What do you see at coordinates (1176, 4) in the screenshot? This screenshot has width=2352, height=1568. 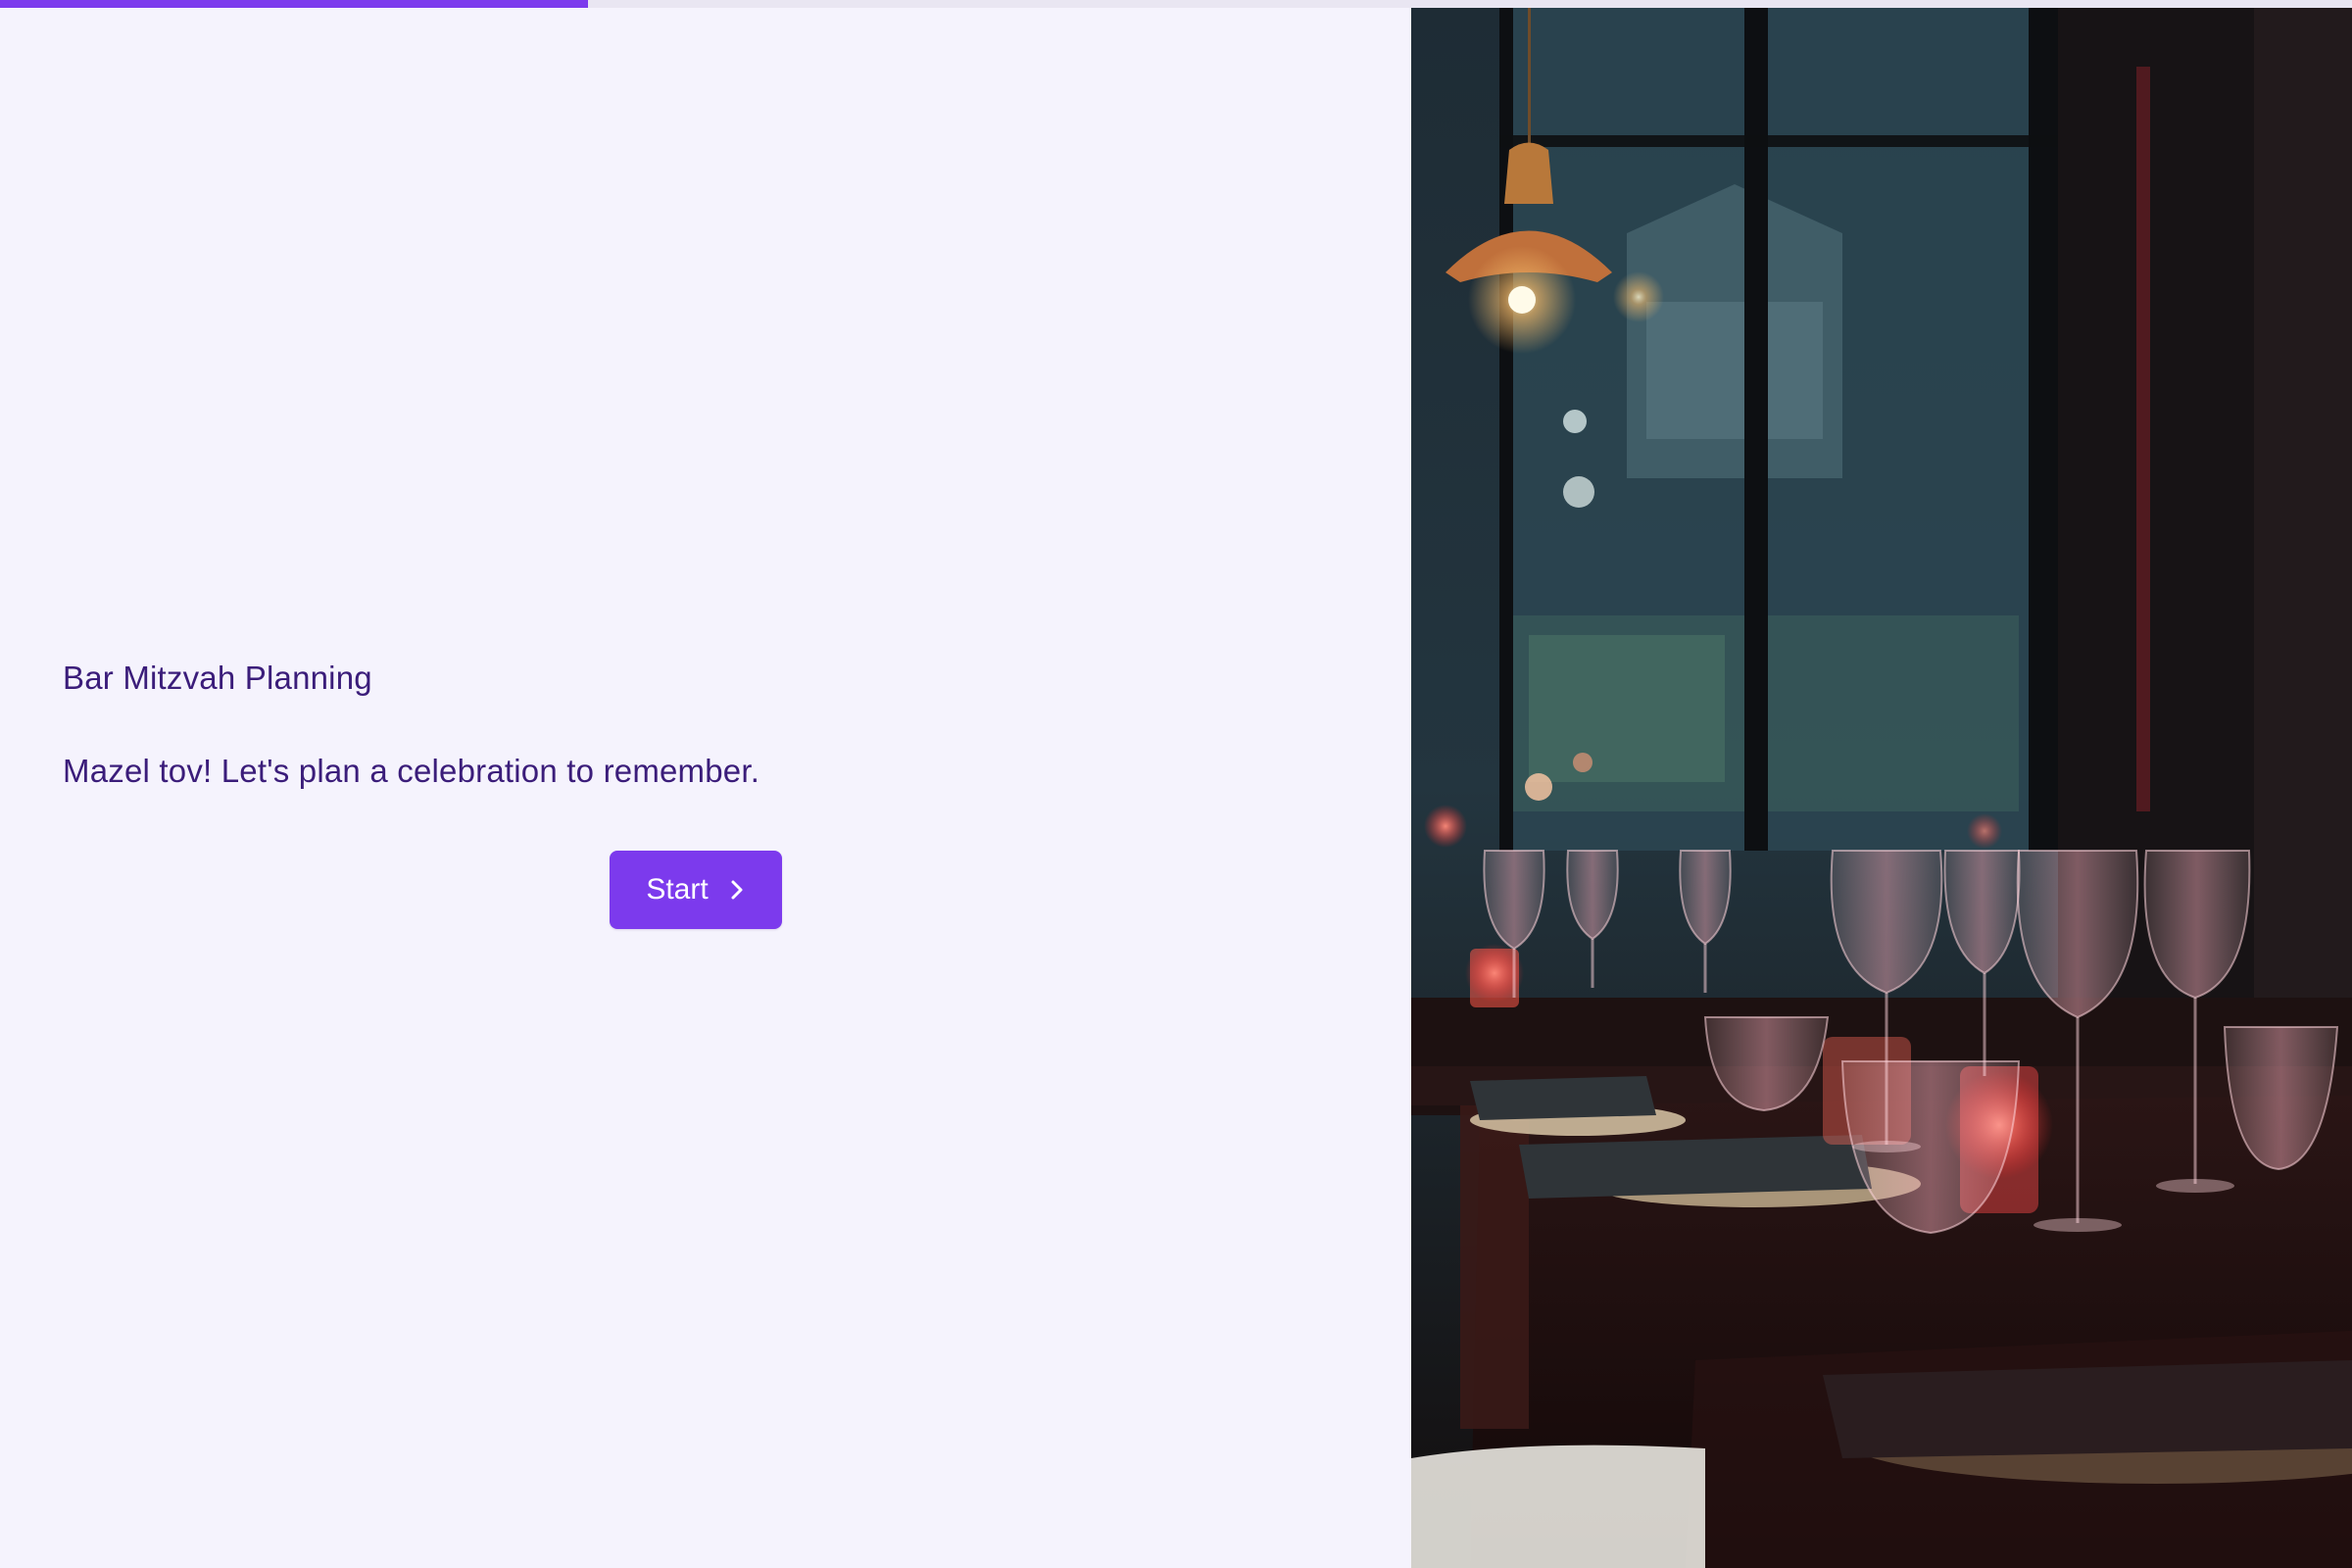 I see `progress-bar` at bounding box center [1176, 4].